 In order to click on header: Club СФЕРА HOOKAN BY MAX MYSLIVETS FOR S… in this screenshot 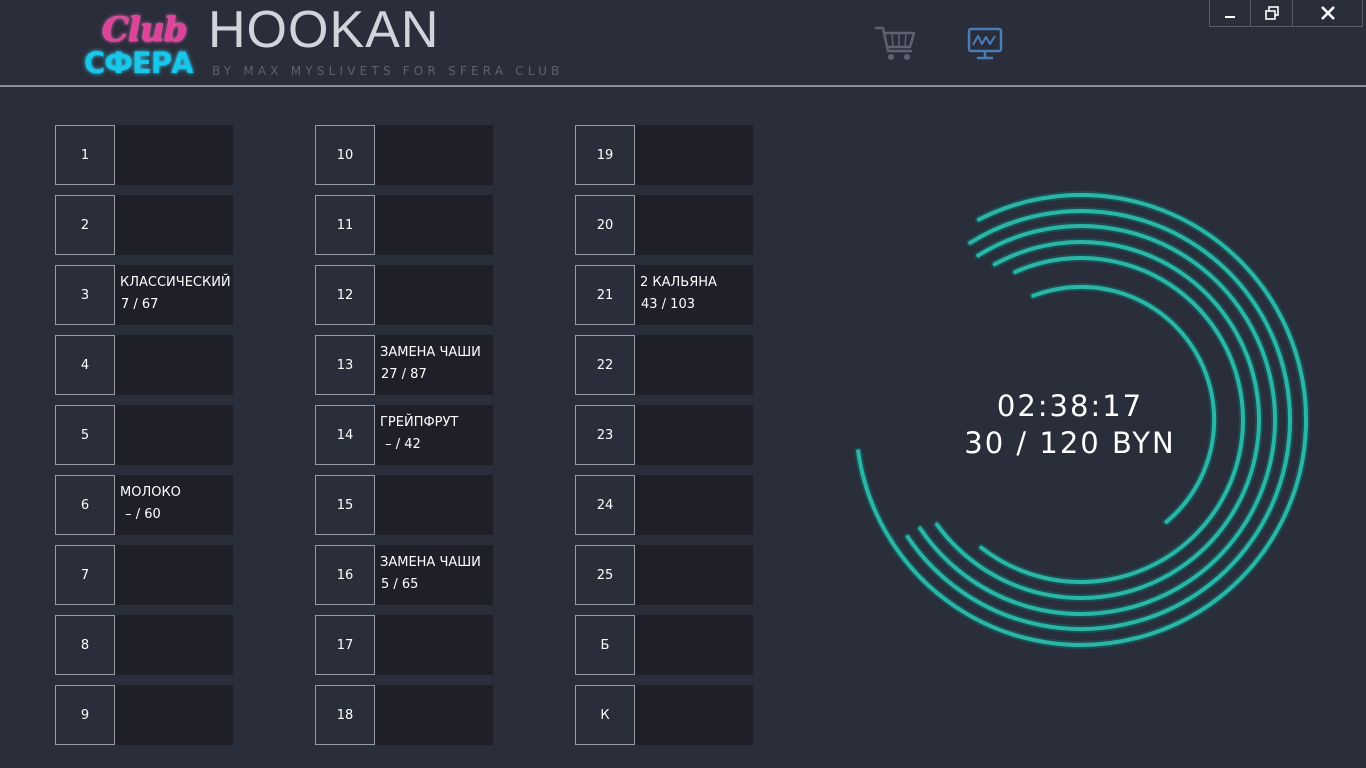, I will do `click(683, 42)`.